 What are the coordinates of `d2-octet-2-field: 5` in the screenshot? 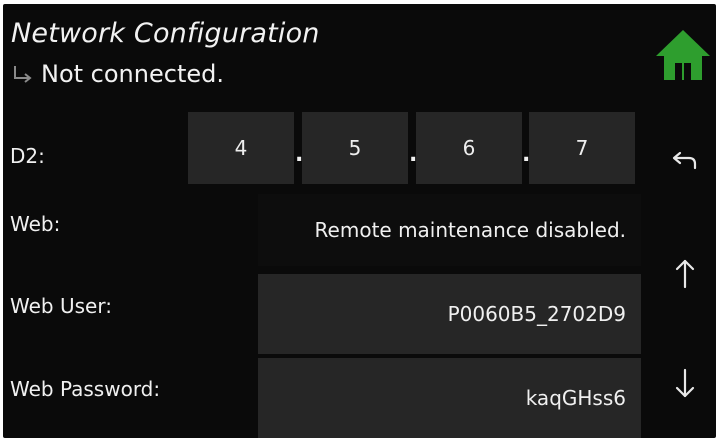 It's located at (355, 148).